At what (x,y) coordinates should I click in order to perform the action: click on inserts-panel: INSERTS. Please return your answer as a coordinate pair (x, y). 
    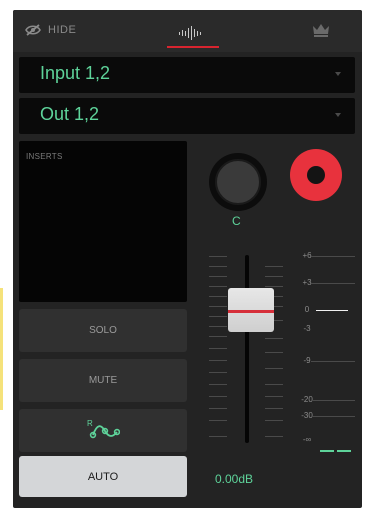
    Looking at the image, I should click on (103, 221).